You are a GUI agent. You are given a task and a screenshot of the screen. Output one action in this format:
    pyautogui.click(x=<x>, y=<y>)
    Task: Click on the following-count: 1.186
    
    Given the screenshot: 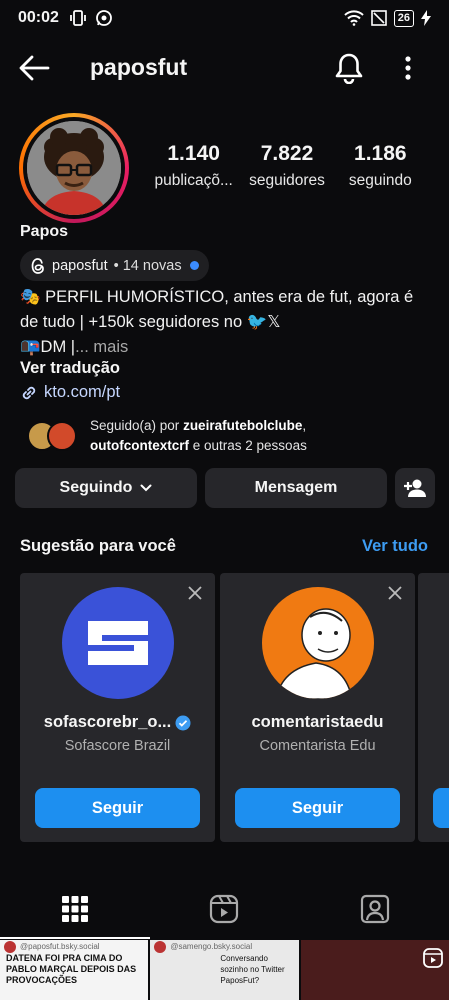 What is the action you would take?
    pyautogui.click(x=380, y=153)
    